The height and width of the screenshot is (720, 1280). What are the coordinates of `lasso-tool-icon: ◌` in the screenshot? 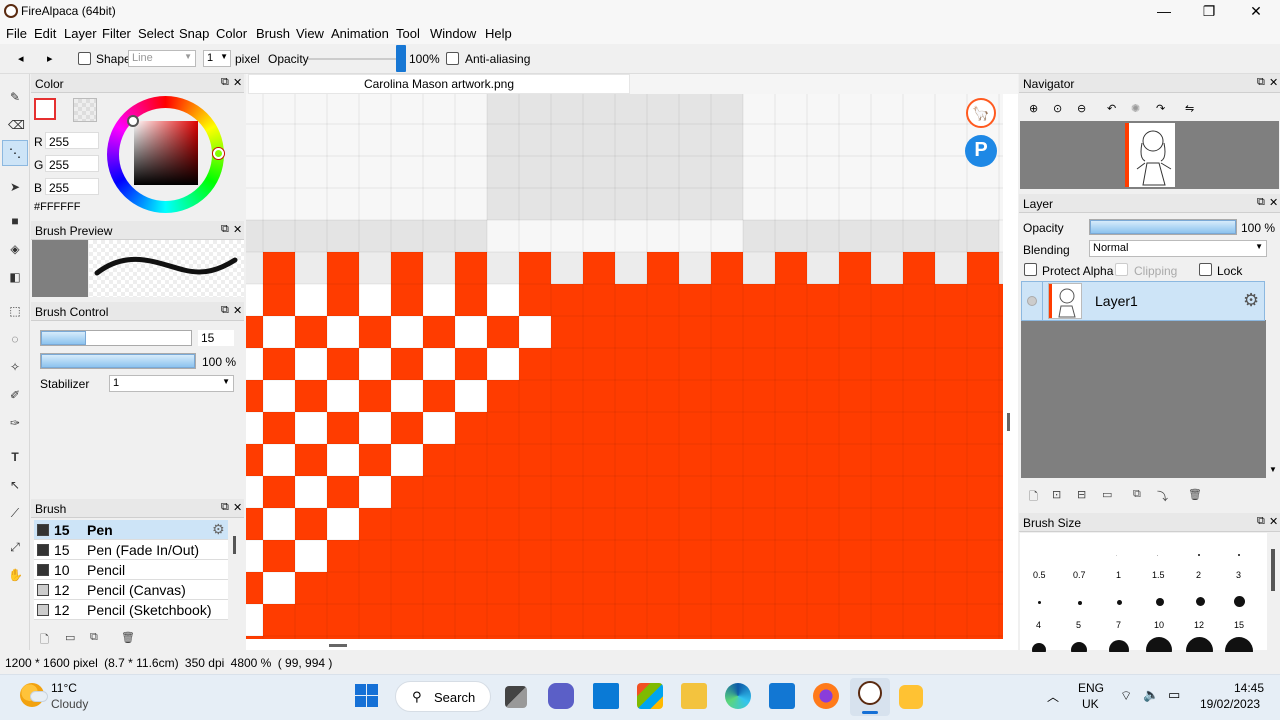 It's located at (15, 339).